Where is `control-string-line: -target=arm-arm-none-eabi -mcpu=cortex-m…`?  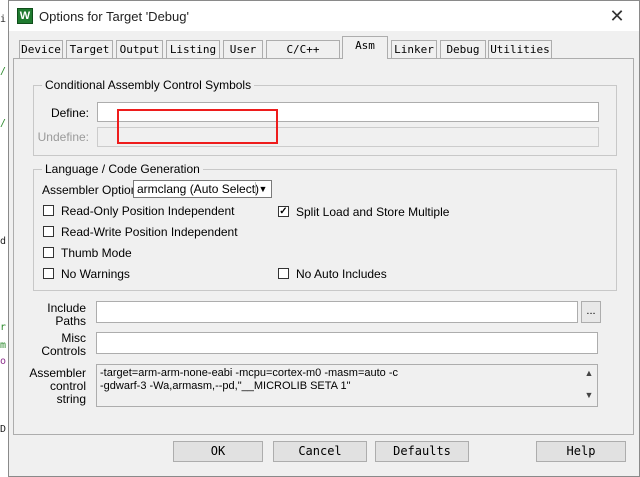
control-string-line: -target=arm-arm-none-eabi -mcpu=cortex-m… is located at coordinates (249, 373).